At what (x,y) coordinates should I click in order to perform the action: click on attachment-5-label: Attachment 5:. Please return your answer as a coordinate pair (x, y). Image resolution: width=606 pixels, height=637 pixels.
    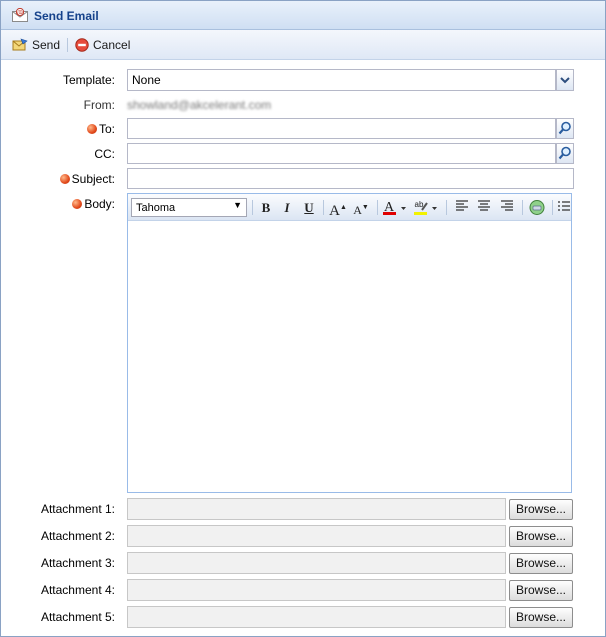
    Looking at the image, I should click on (77, 617).